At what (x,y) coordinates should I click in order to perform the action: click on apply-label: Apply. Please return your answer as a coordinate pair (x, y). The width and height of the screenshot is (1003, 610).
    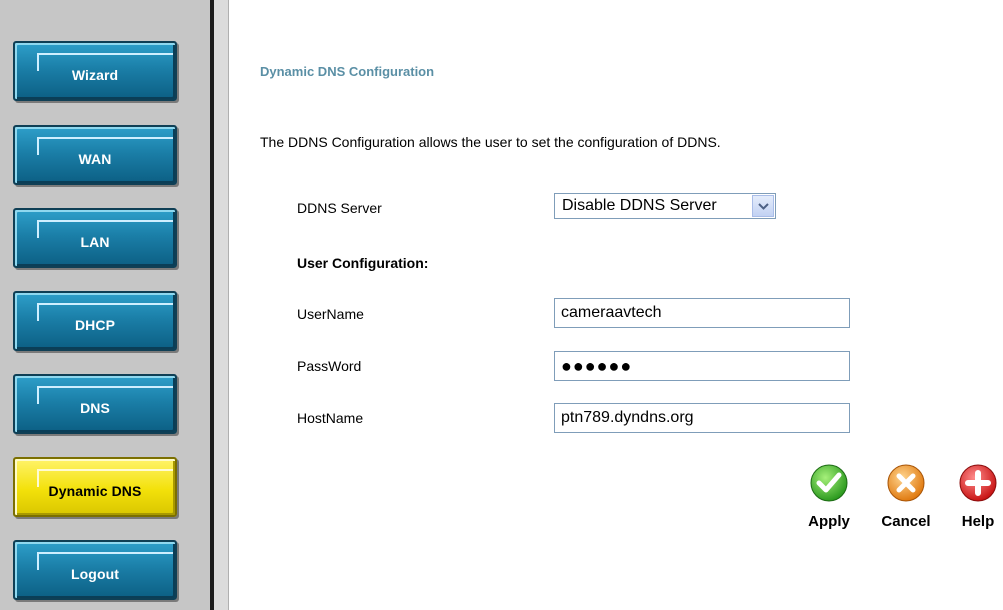
    Looking at the image, I should click on (829, 521).